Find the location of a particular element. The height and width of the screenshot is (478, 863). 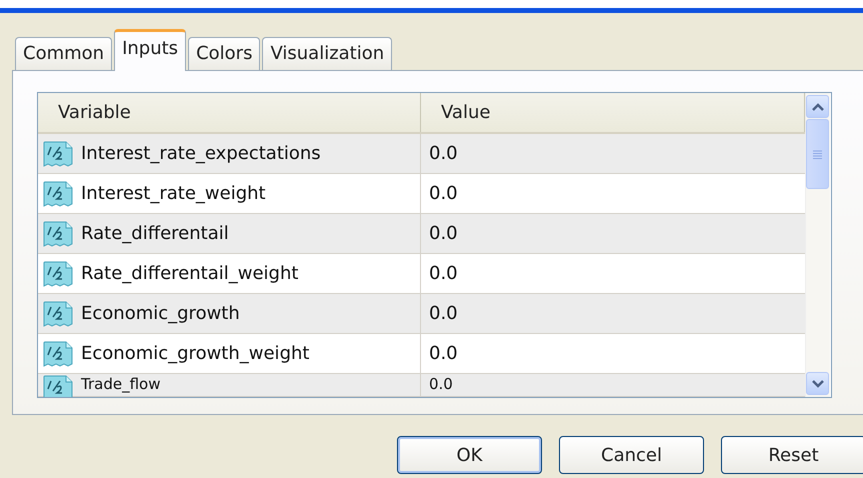

scrollbar is located at coordinates (817, 245).